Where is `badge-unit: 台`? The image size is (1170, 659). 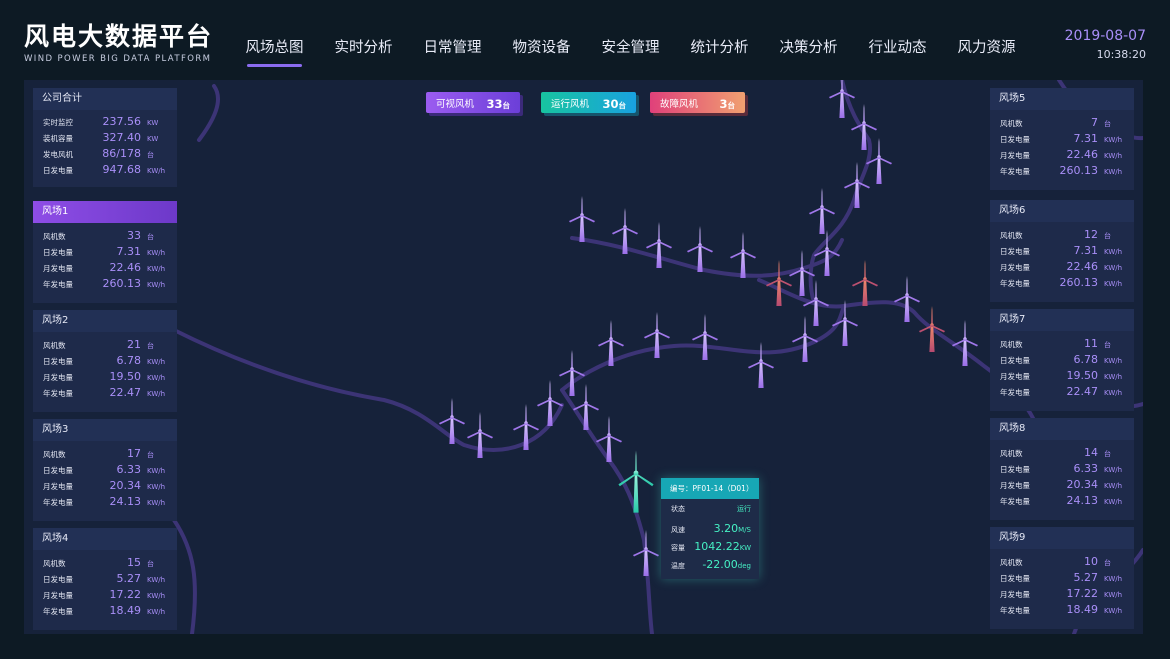 badge-unit: 台 is located at coordinates (731, 105).